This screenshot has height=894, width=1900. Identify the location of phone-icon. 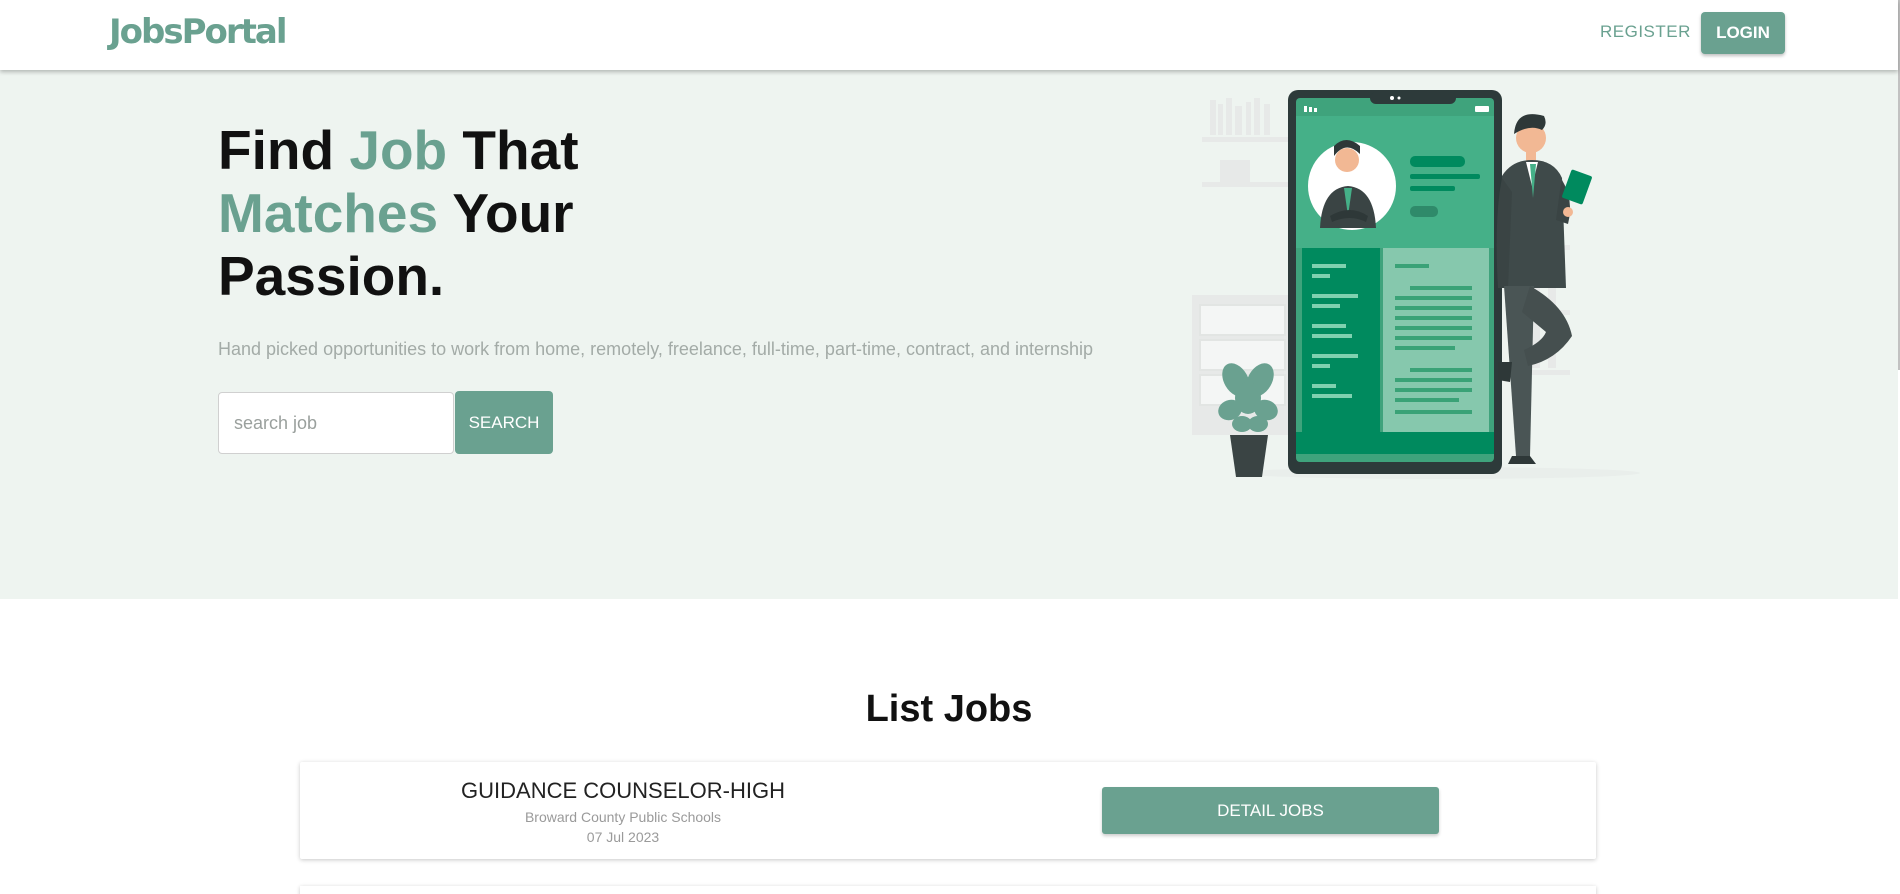
(1395, 282).